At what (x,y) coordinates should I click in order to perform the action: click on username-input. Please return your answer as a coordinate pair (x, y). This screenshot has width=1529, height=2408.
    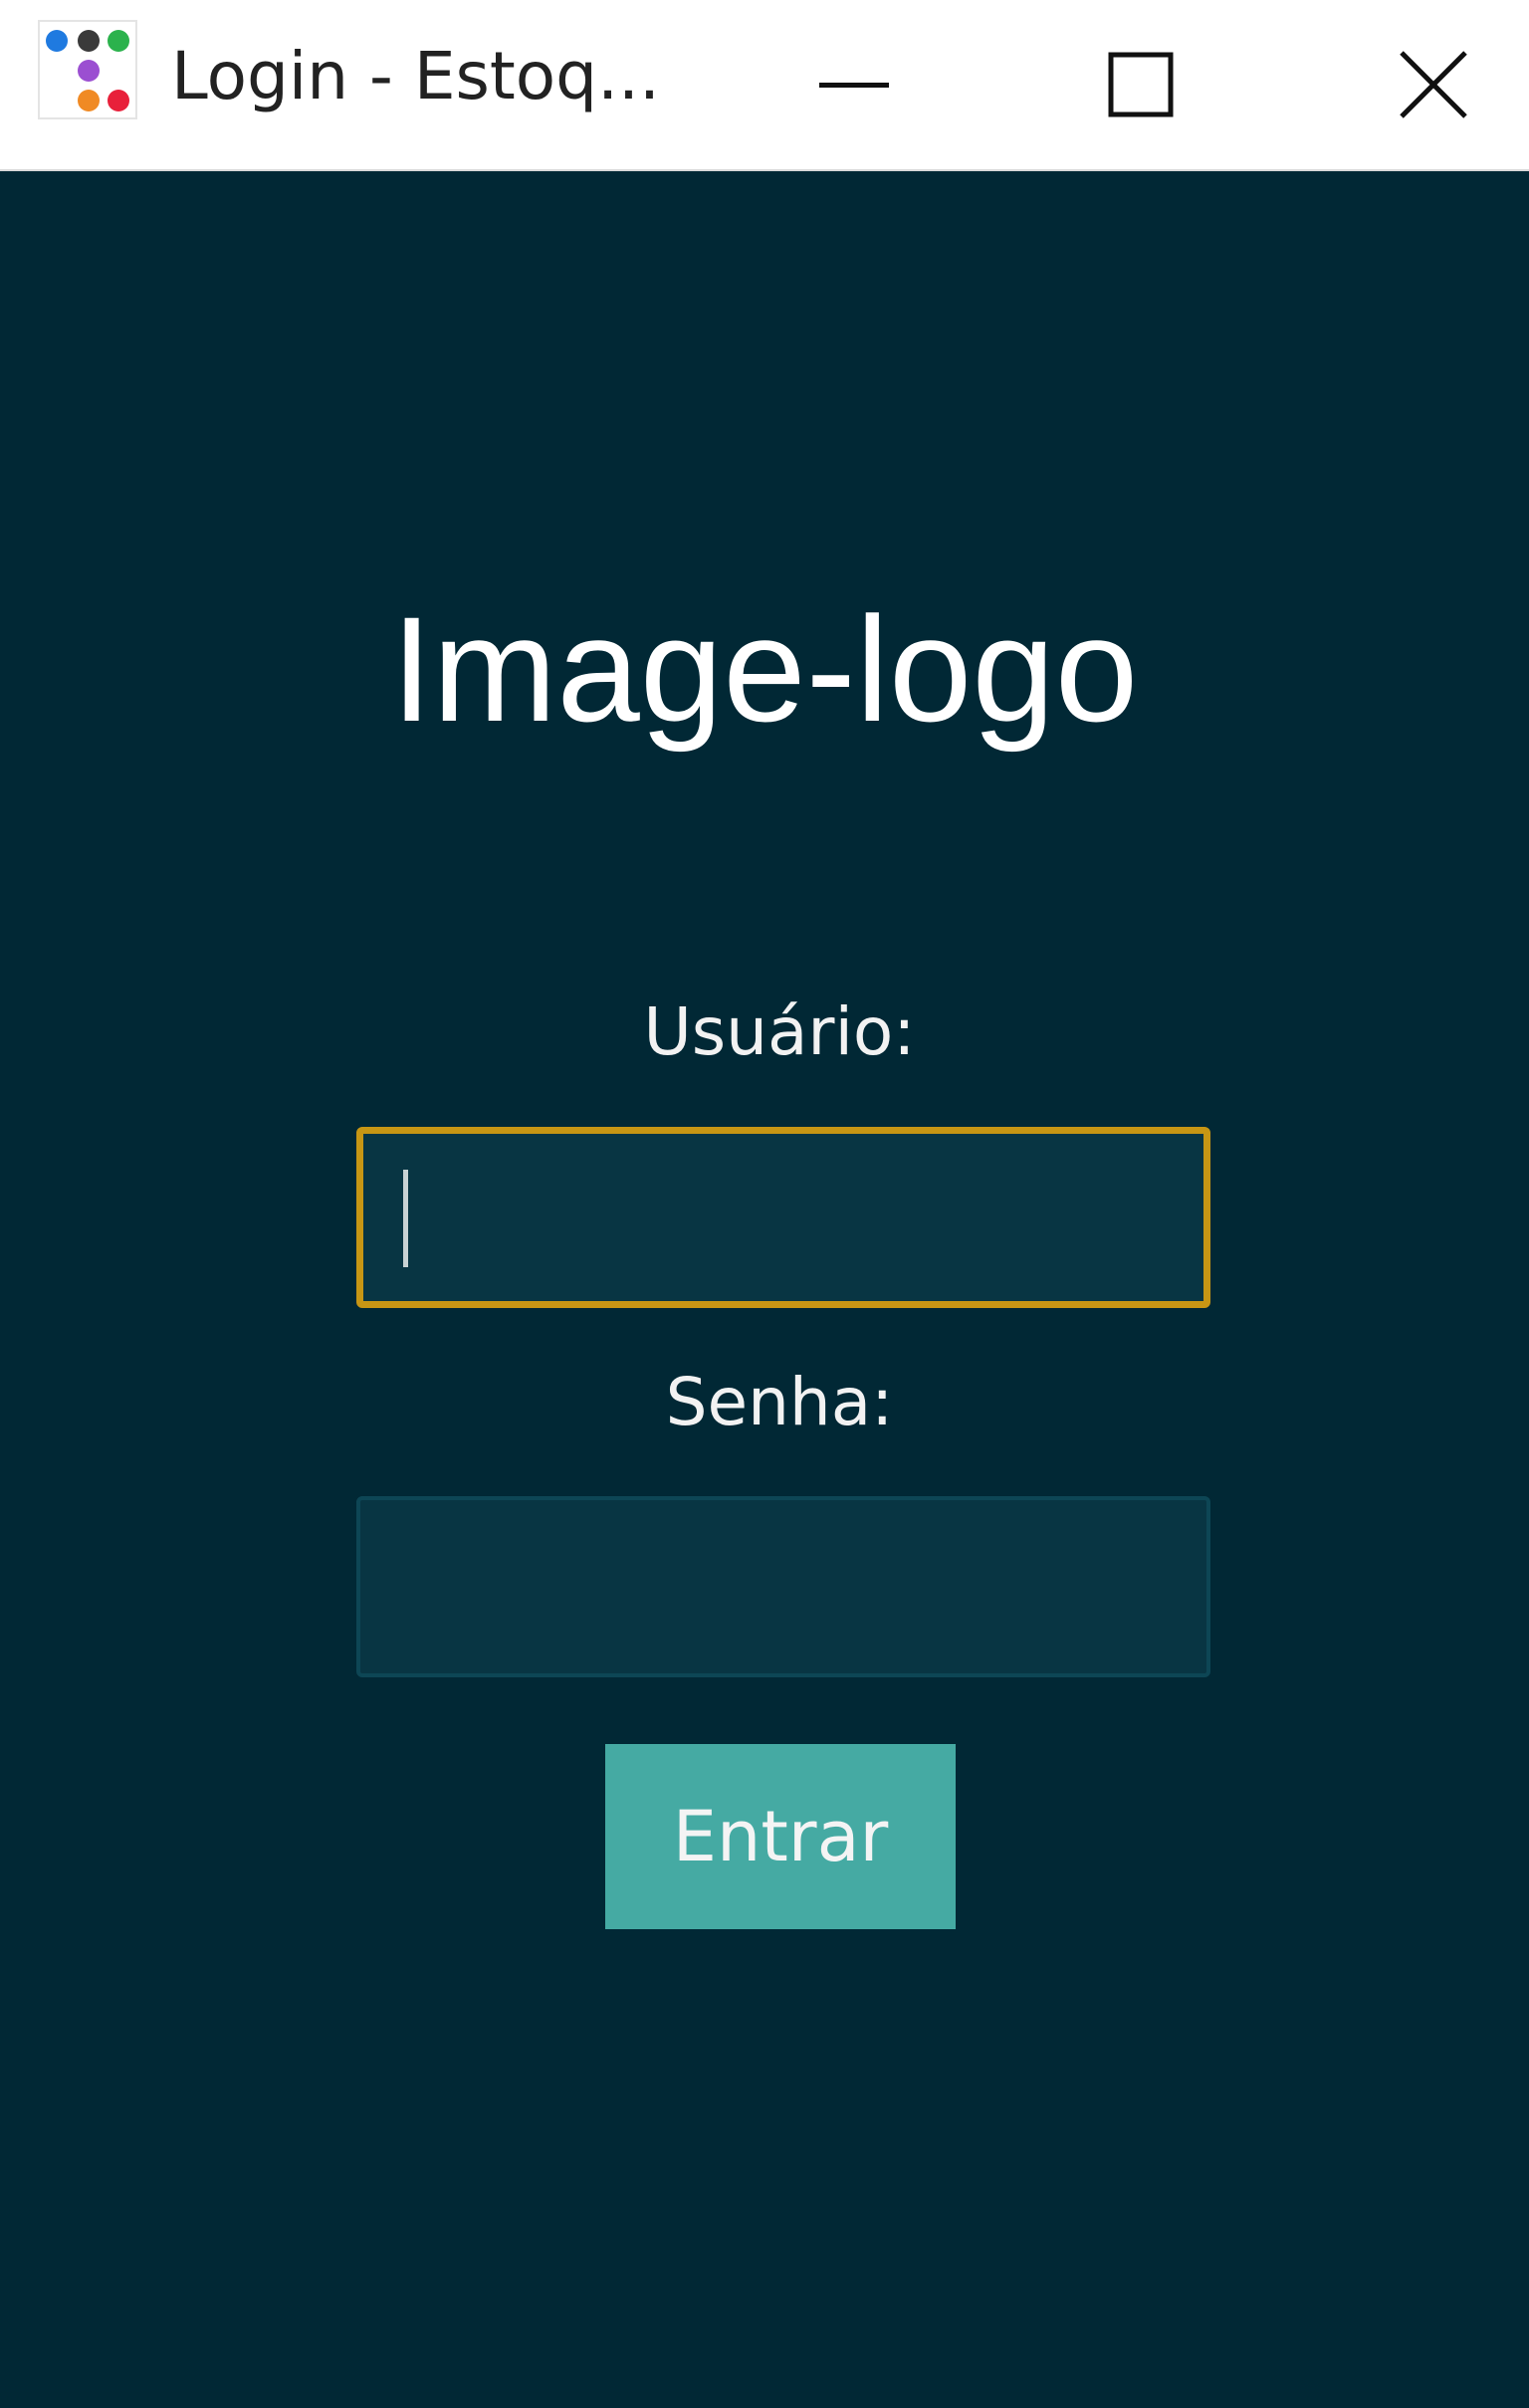
    Looking at the image, I should click on (783, 1218).